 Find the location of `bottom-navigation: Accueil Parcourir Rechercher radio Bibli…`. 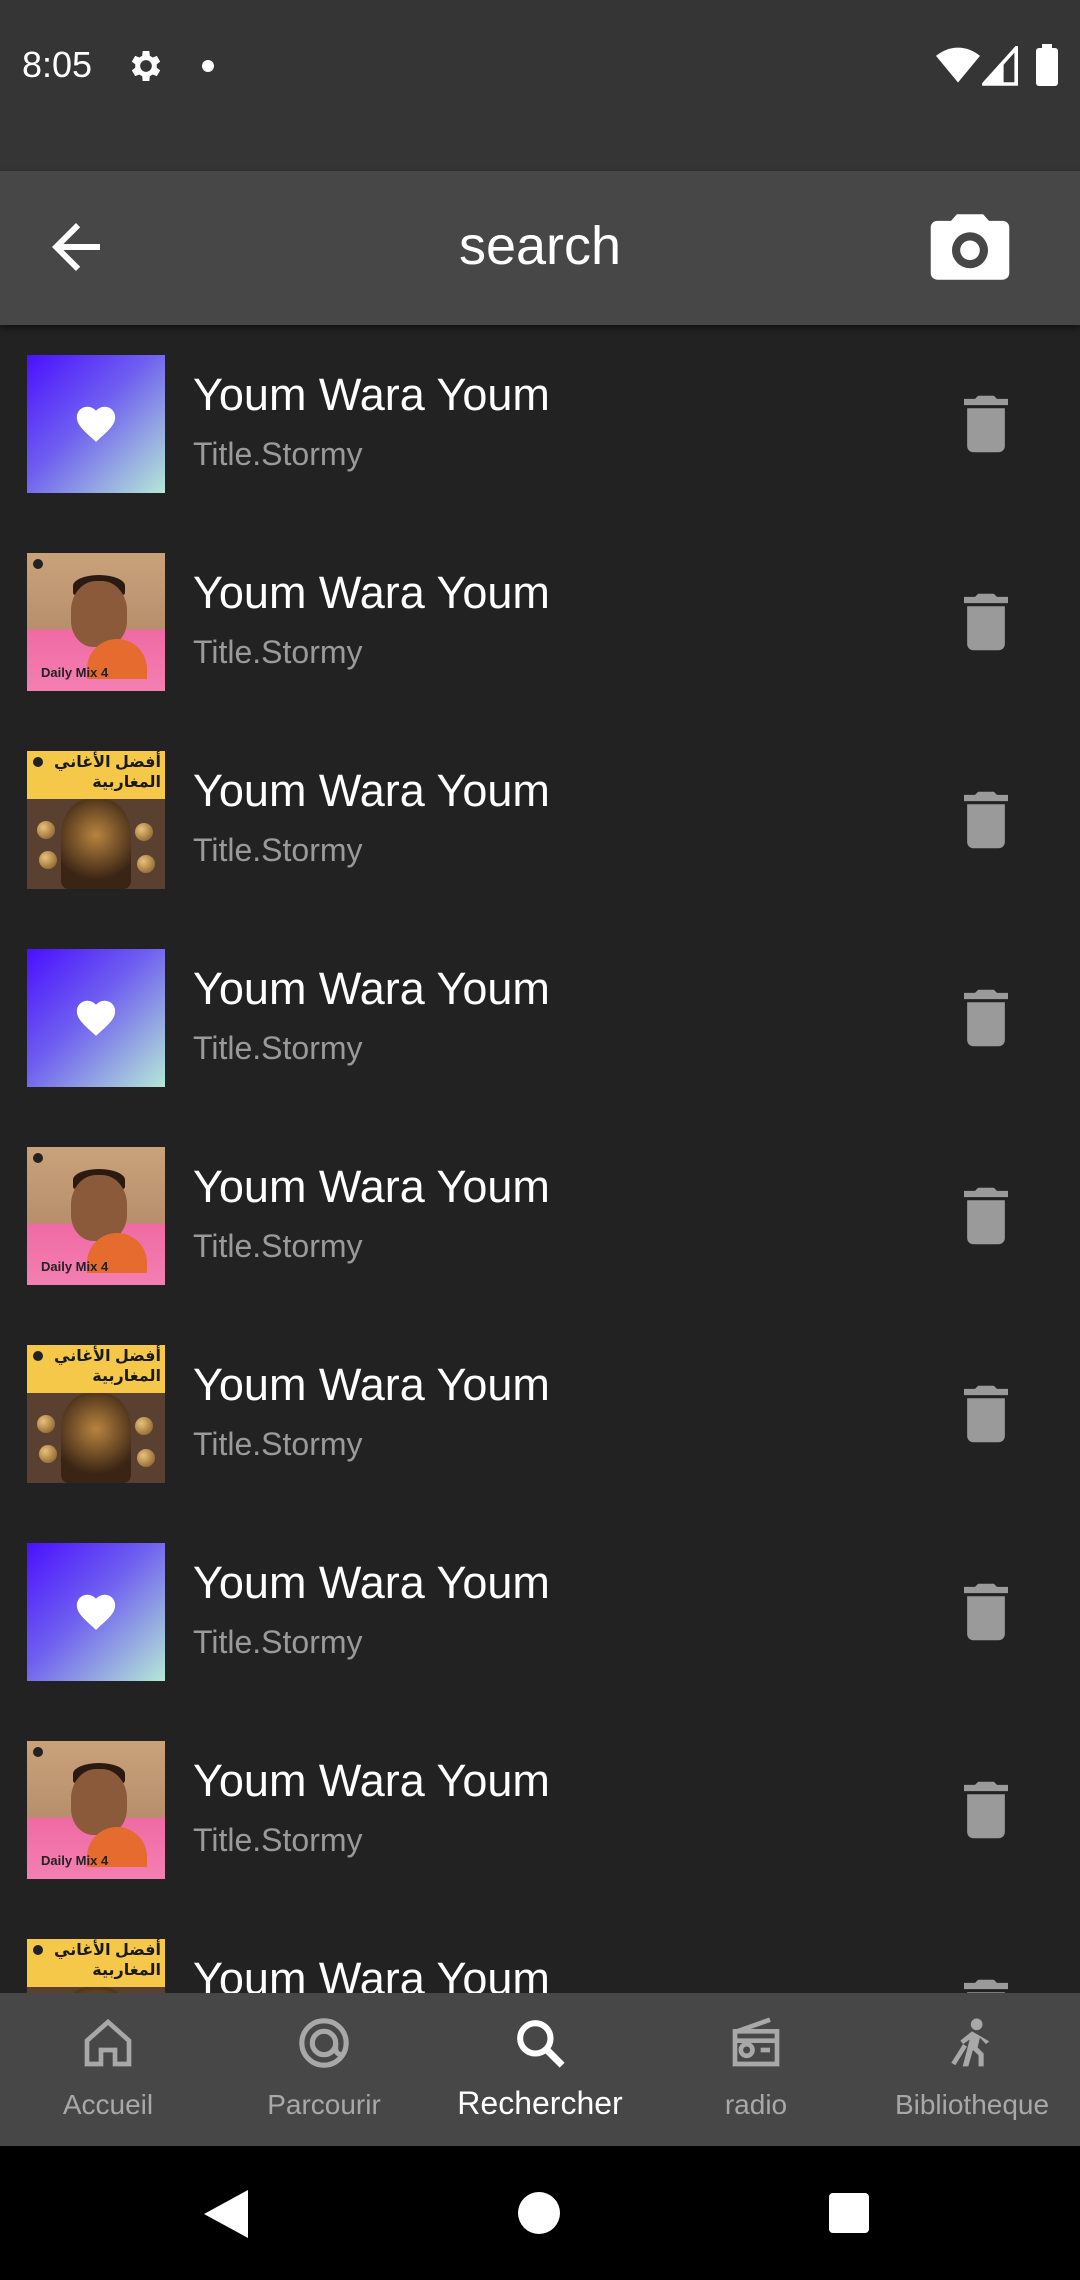

bottom-navigation: Accueil Parcourir Rechercher radio Bibli… is located at coordinates (540, 2069).